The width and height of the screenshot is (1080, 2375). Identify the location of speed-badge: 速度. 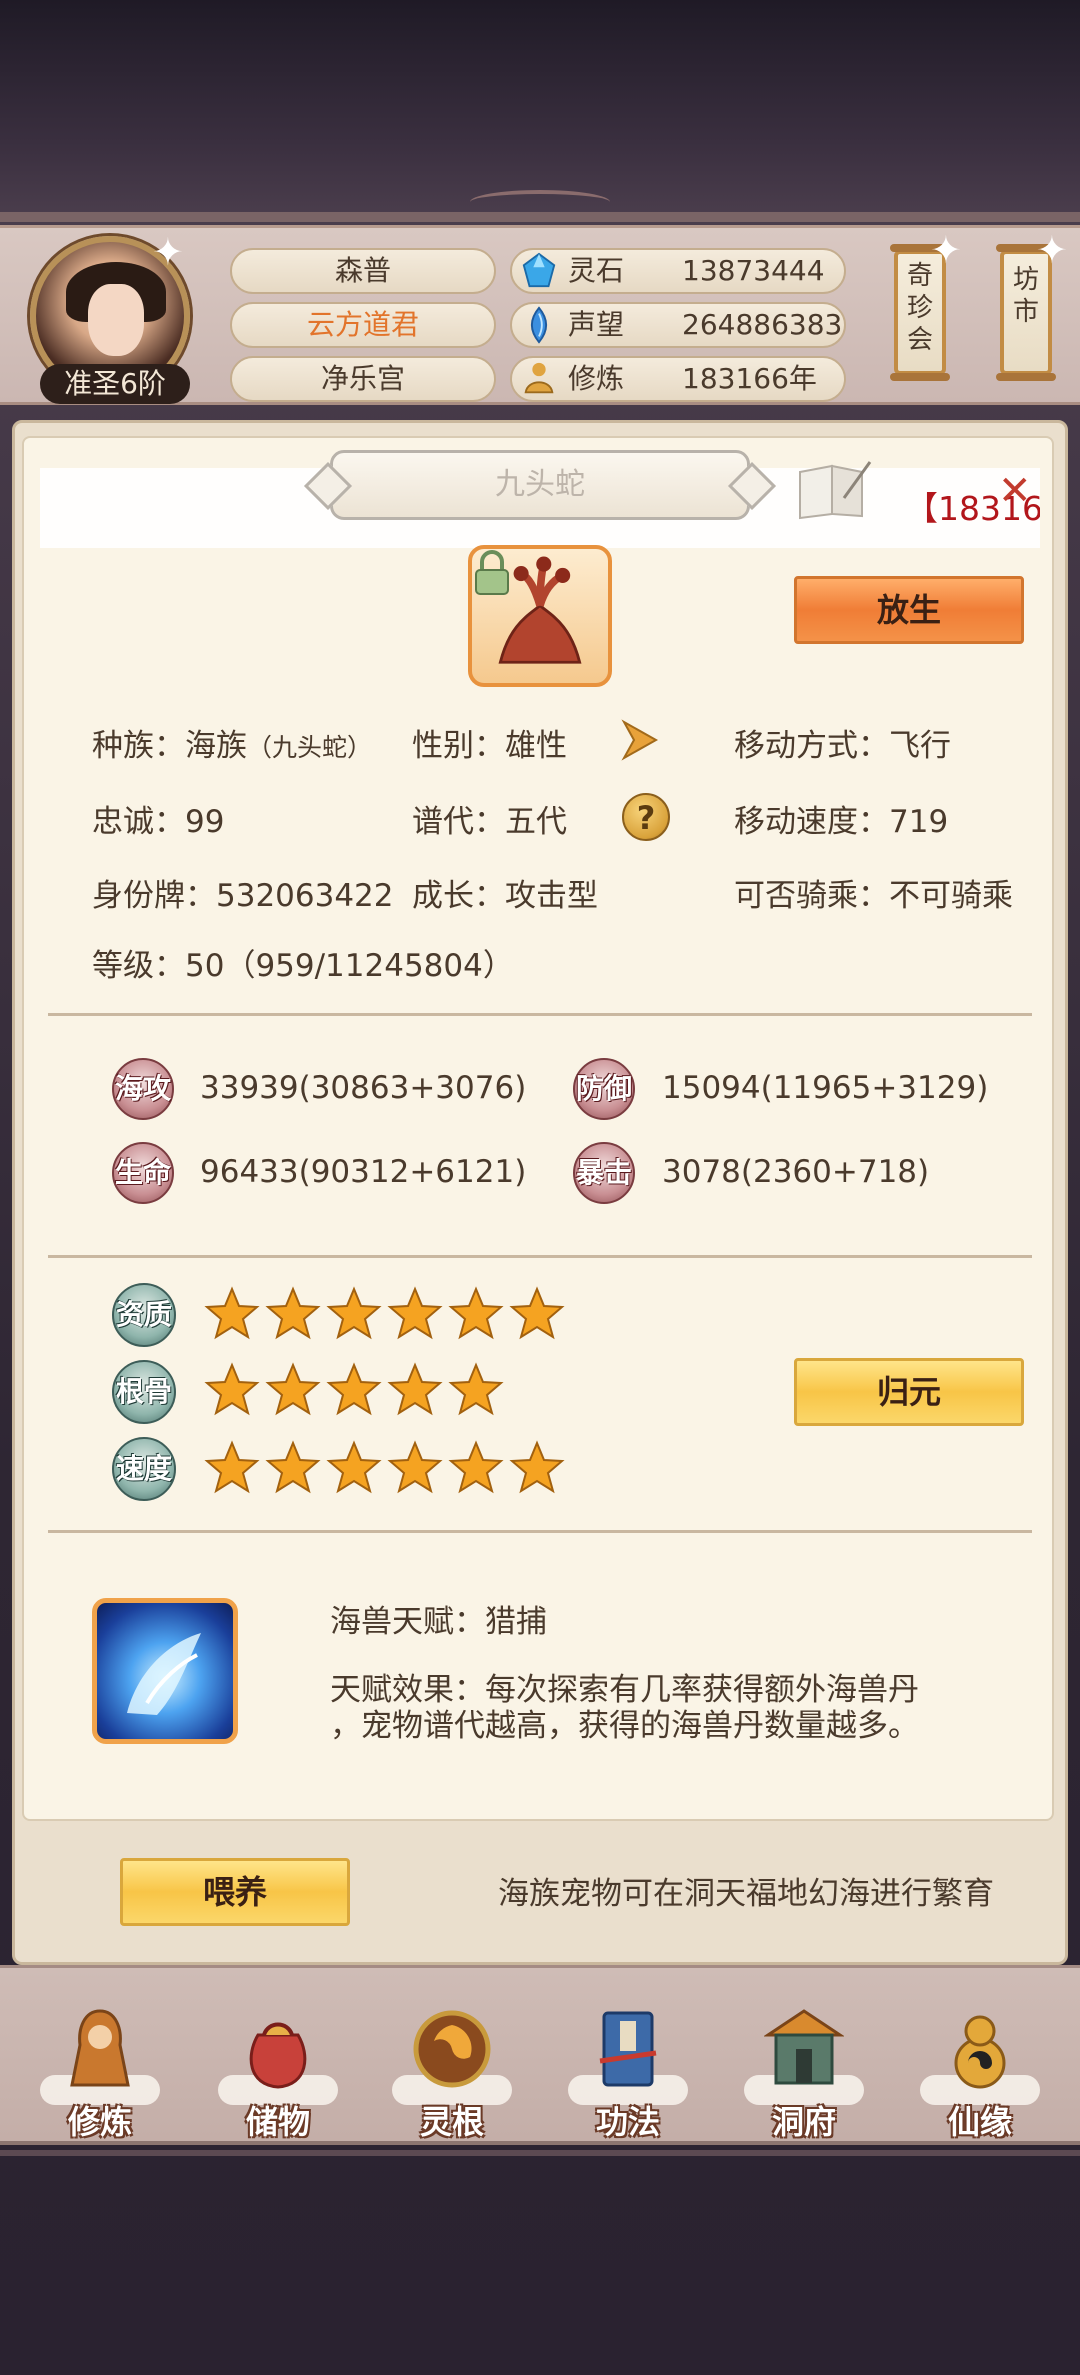
(144, 1469).